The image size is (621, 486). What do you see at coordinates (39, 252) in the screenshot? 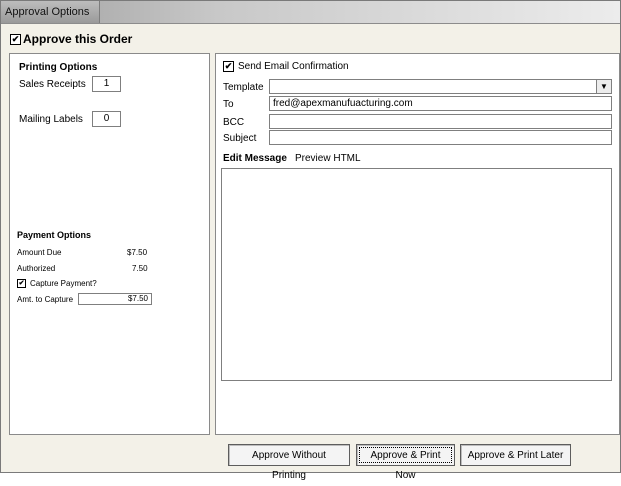
I see `amount-due-label: Amount Due` at bounding box center [39, 252].